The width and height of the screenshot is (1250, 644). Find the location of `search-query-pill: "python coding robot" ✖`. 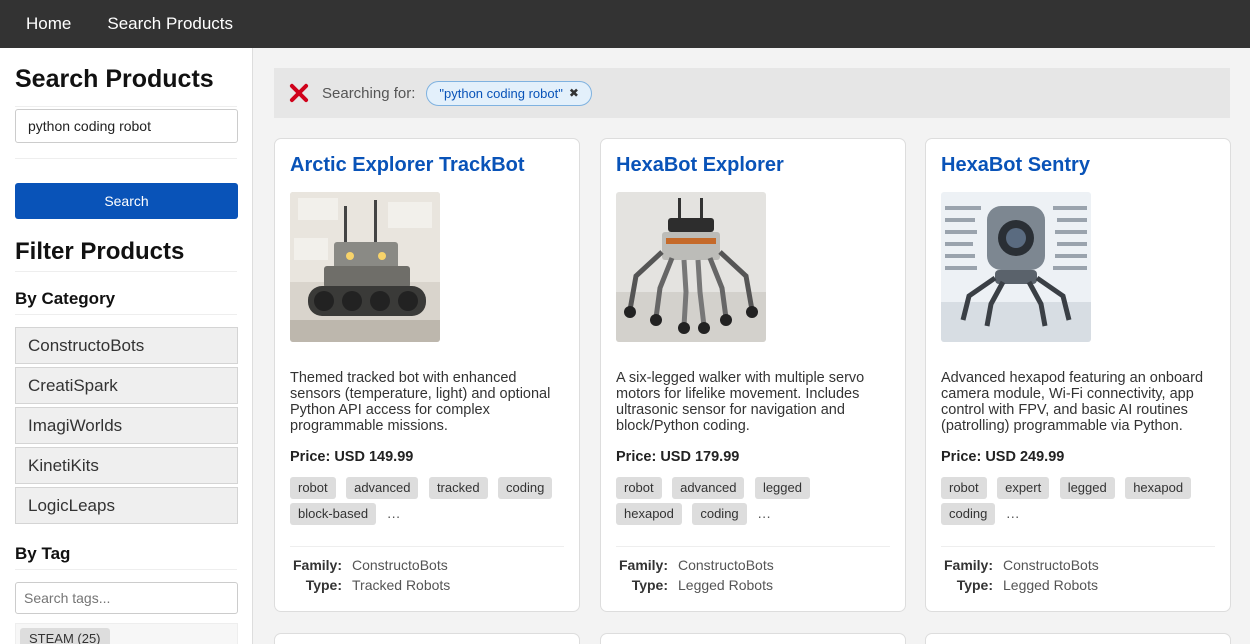

search-query-pill: "python coding robot" ✖ is located at coordinates (509, 93).